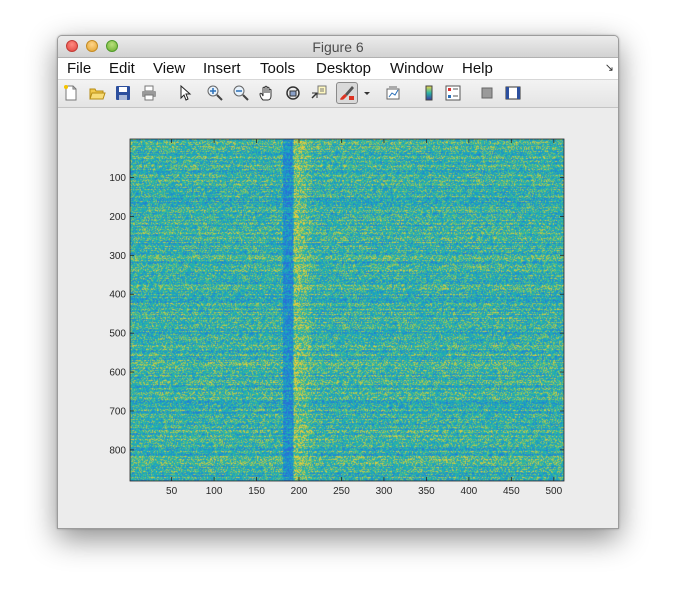  Describe the element at coordinates (117, 295) in the screenshot. I see `y-tick-label: 400` at that location.